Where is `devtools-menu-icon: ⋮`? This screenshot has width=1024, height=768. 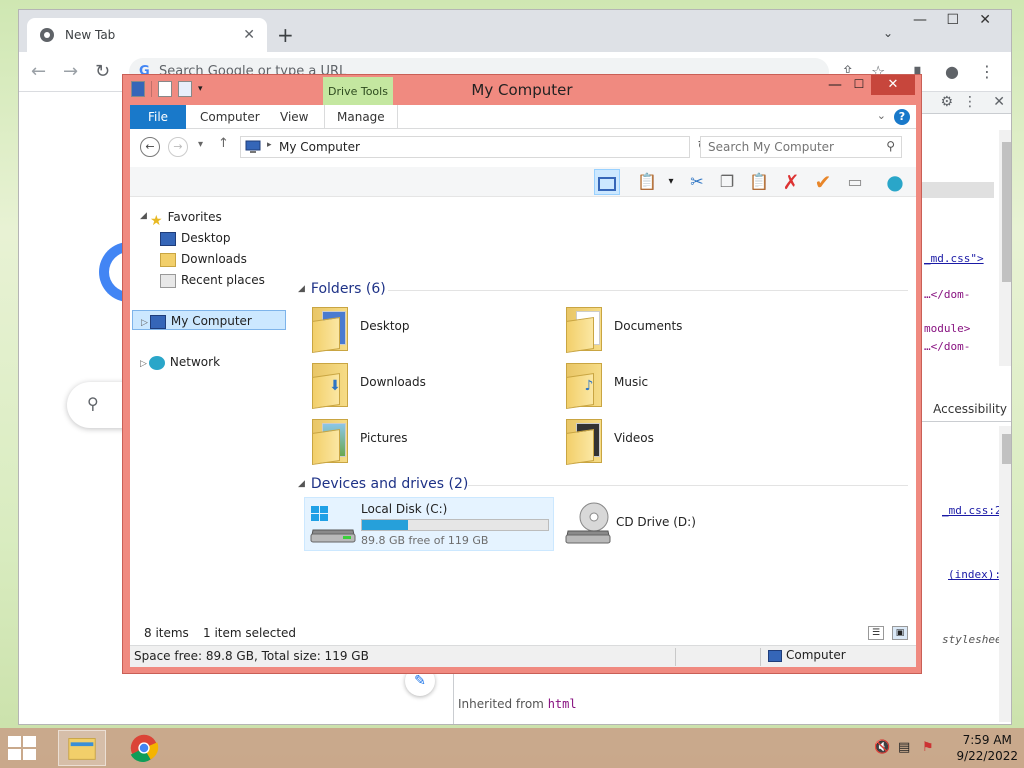 devtools-menu-icon: ⋮ is located at coordinates (970, 102).